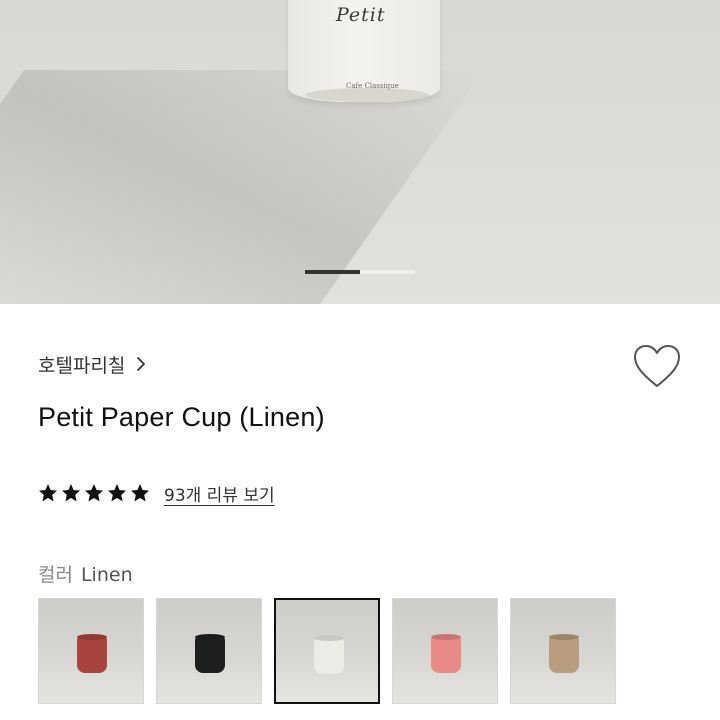 The height and width of the screenshot is (720, 720). I want to click on star-rating, so click(94, 493).